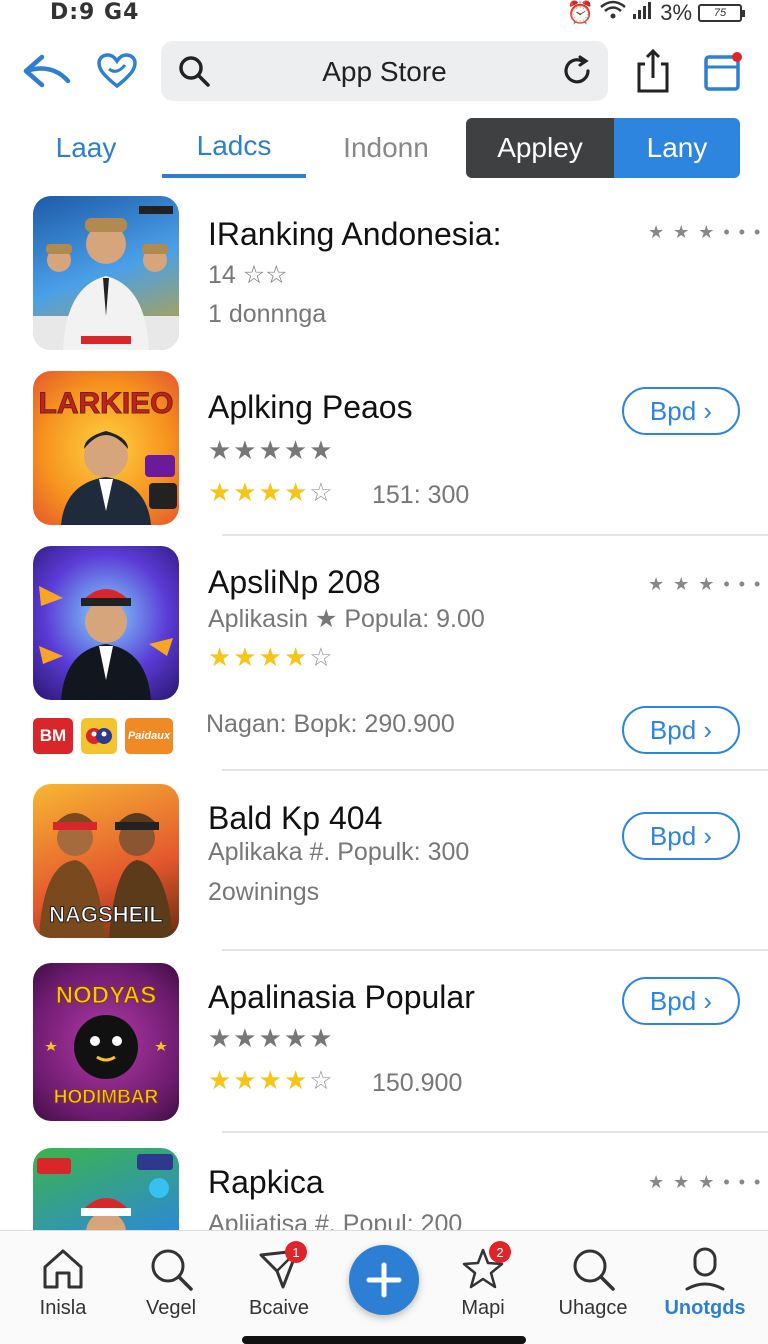 The width and height of the screenshot is (768, 1344). What do you see at coordinates (106, 995) in the screenshot?
I see `thumb-text-top: NODYAS` at bounding box center [106, 995].